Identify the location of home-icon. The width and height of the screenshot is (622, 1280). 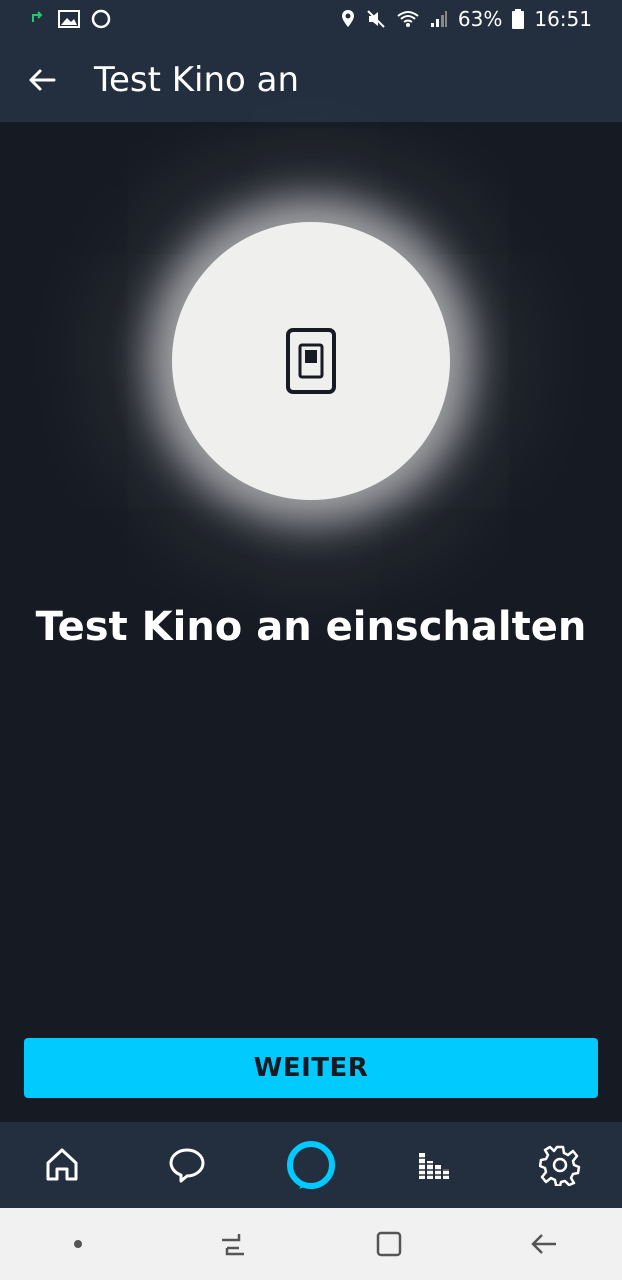
(62, 1164).